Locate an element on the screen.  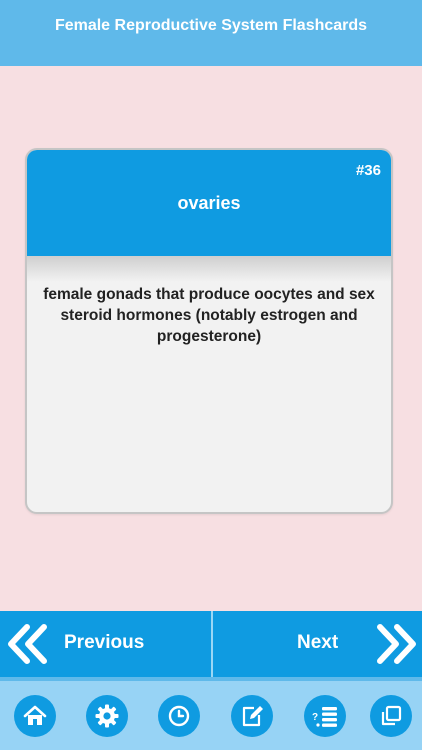
notes-button is located at coordinates (252, 716).